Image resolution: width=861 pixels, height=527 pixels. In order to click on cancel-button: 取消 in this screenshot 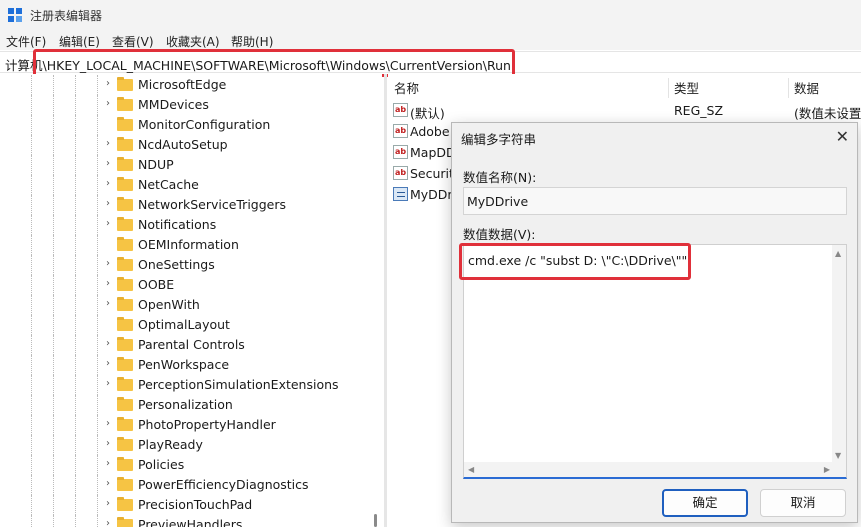, I will do `click(803, 503)`.